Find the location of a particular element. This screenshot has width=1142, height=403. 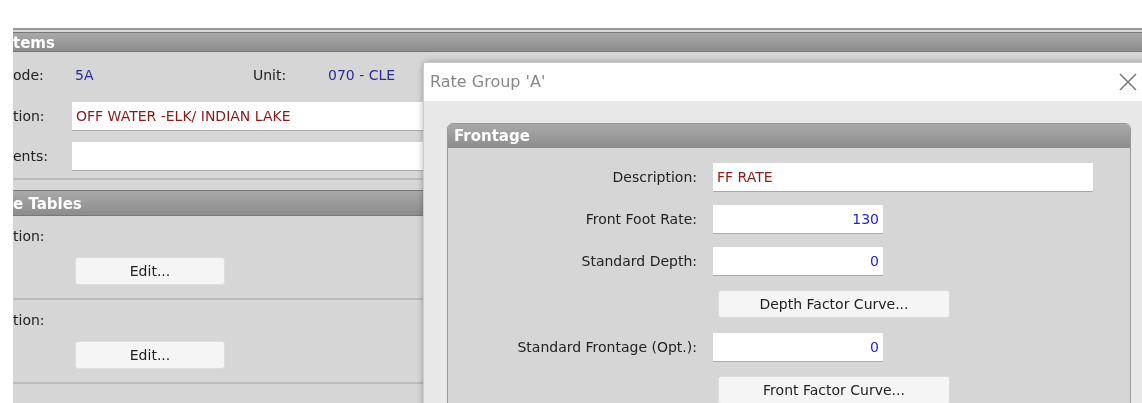

section-header: tems is located at coordinates (577, 42).